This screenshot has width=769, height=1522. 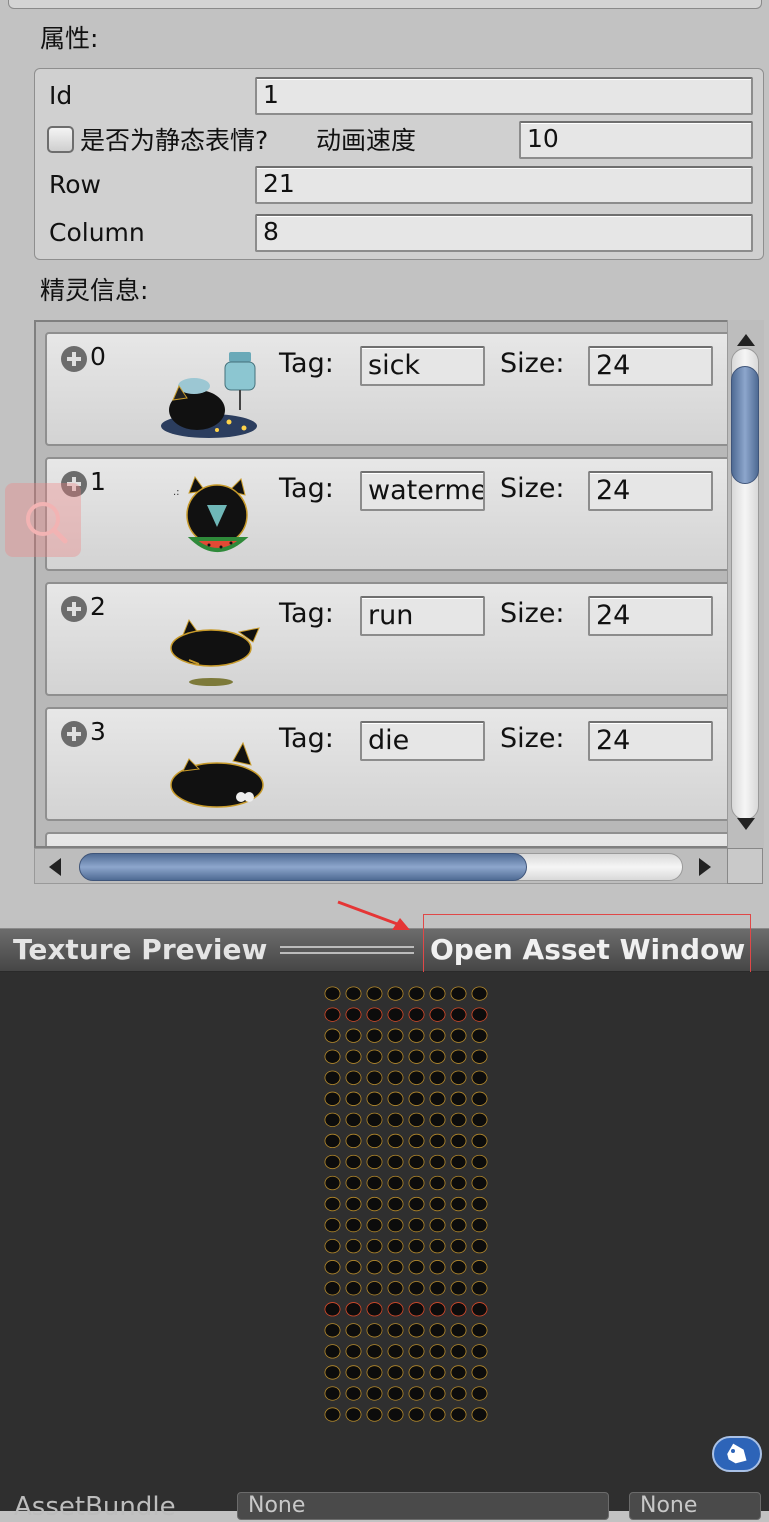 I want to click on search-icon, so click(x=47, y=523).